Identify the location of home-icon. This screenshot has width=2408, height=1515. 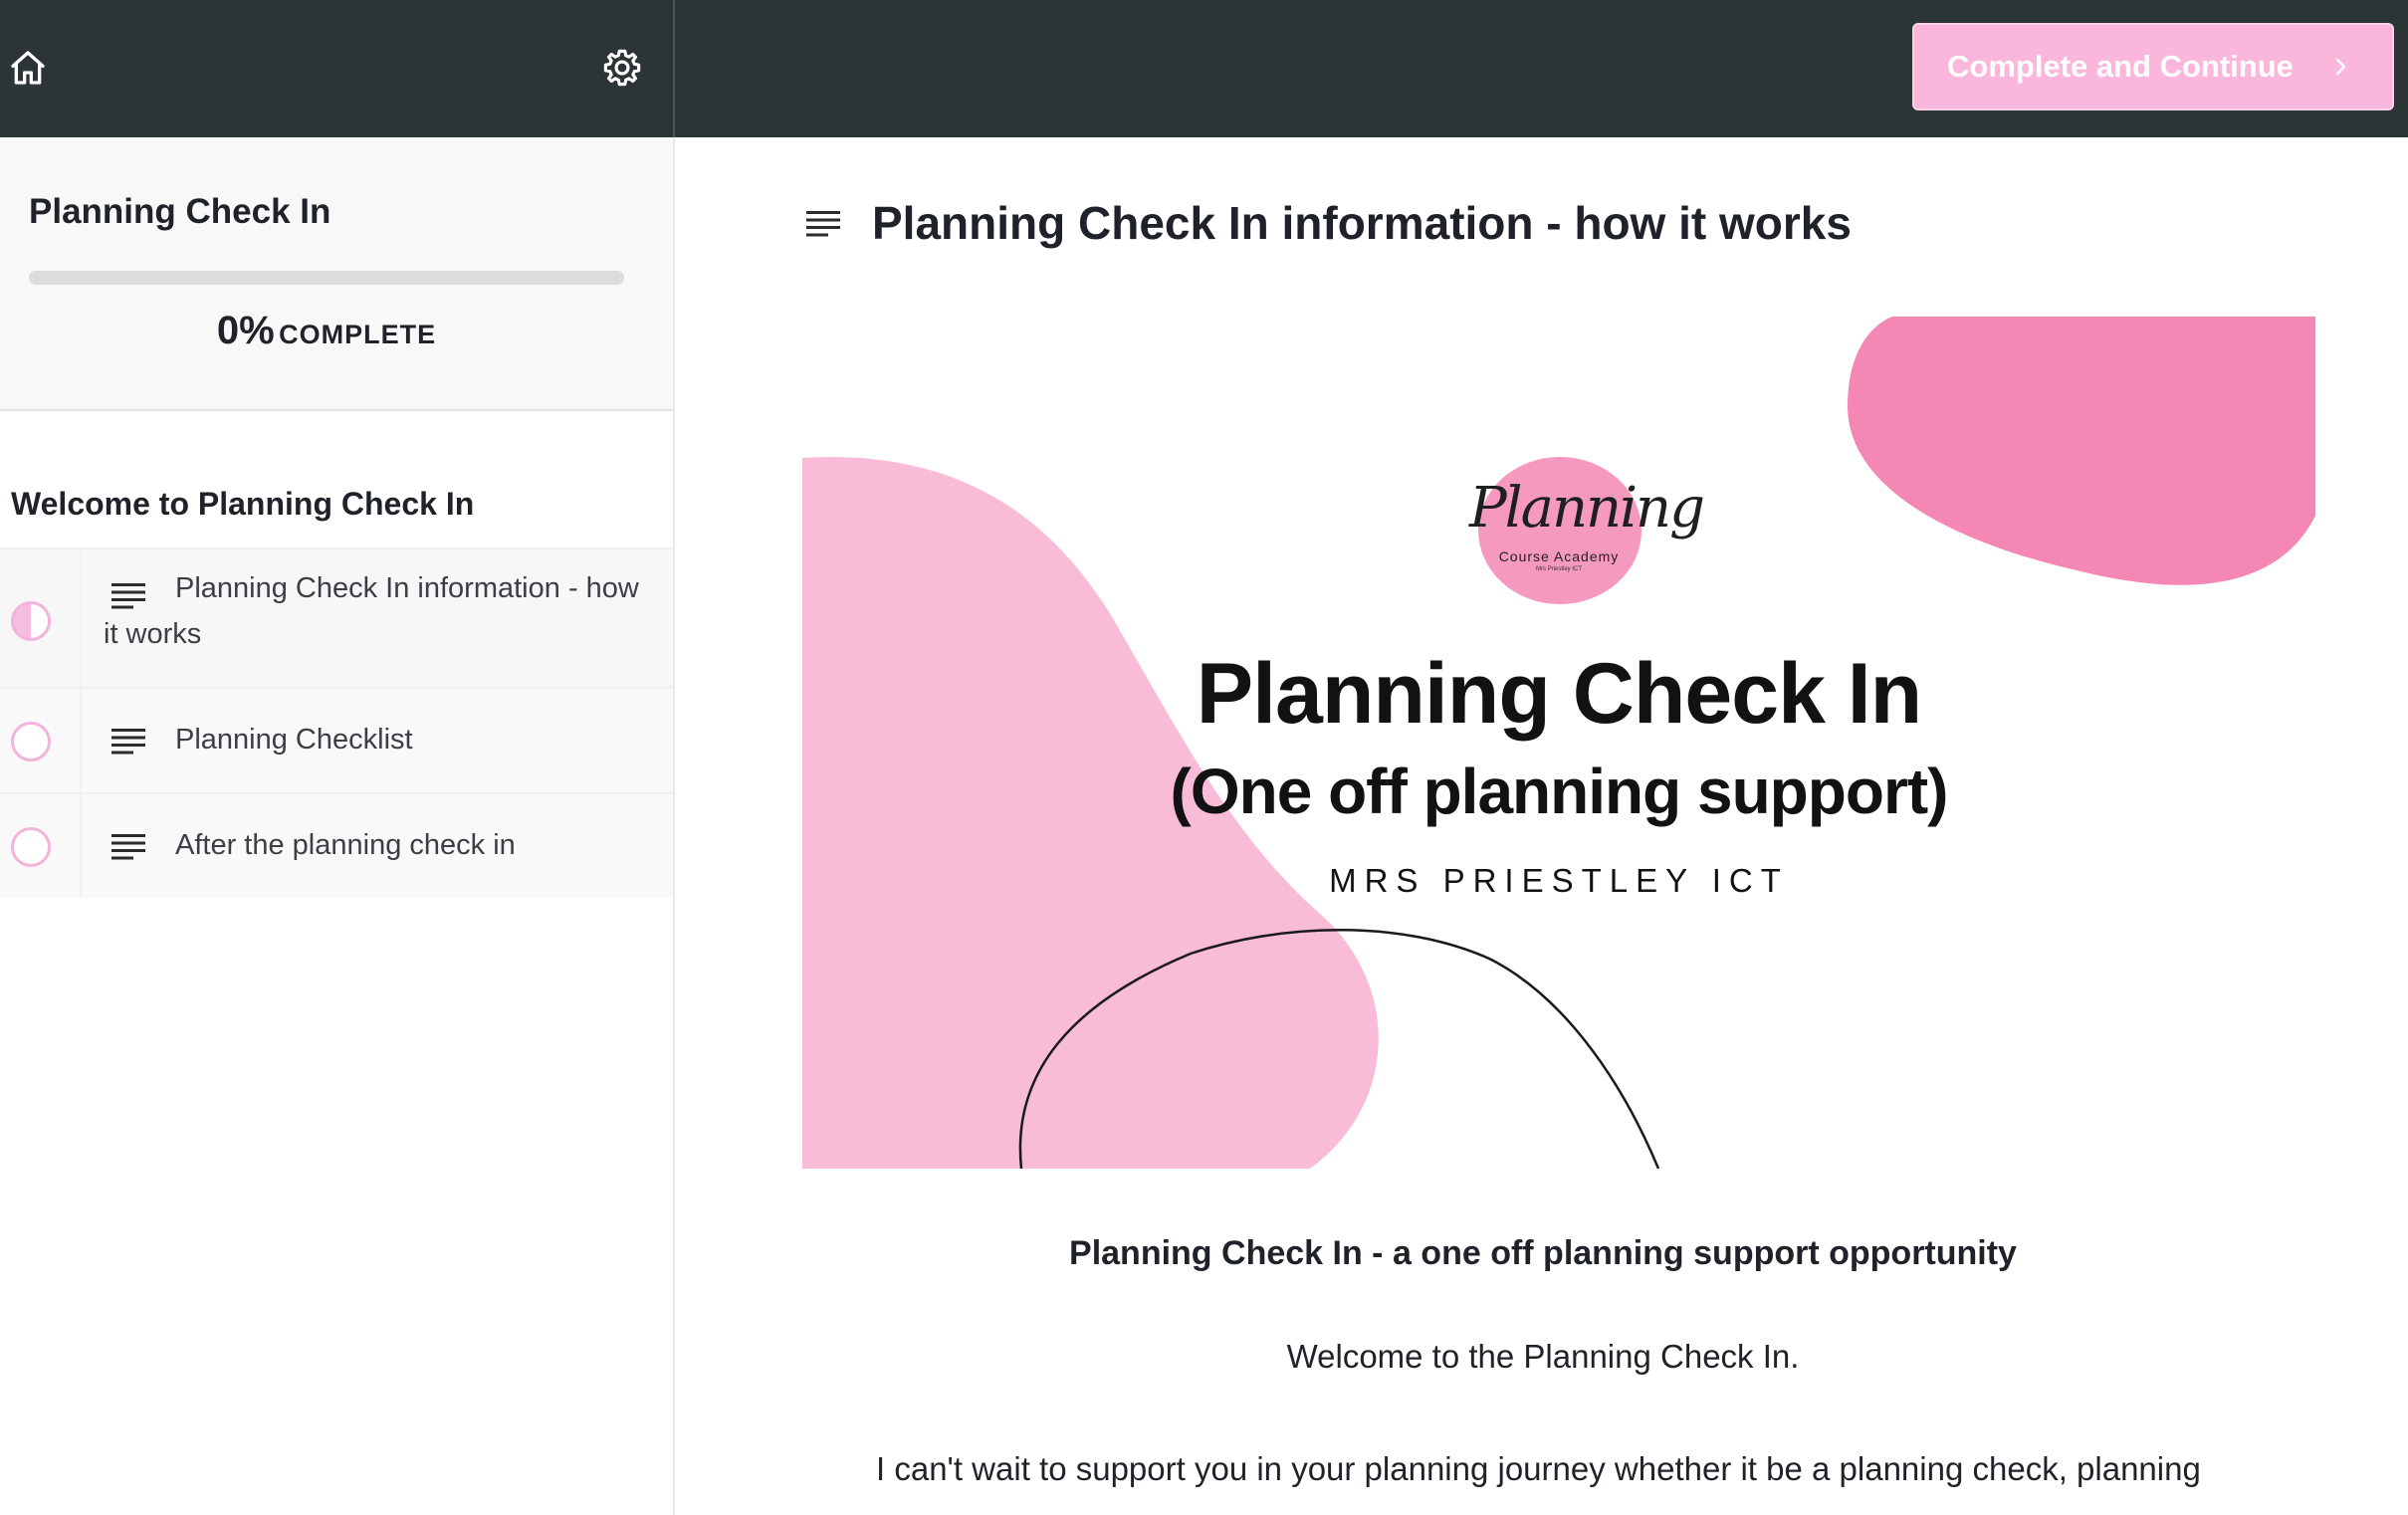
(28, 68).